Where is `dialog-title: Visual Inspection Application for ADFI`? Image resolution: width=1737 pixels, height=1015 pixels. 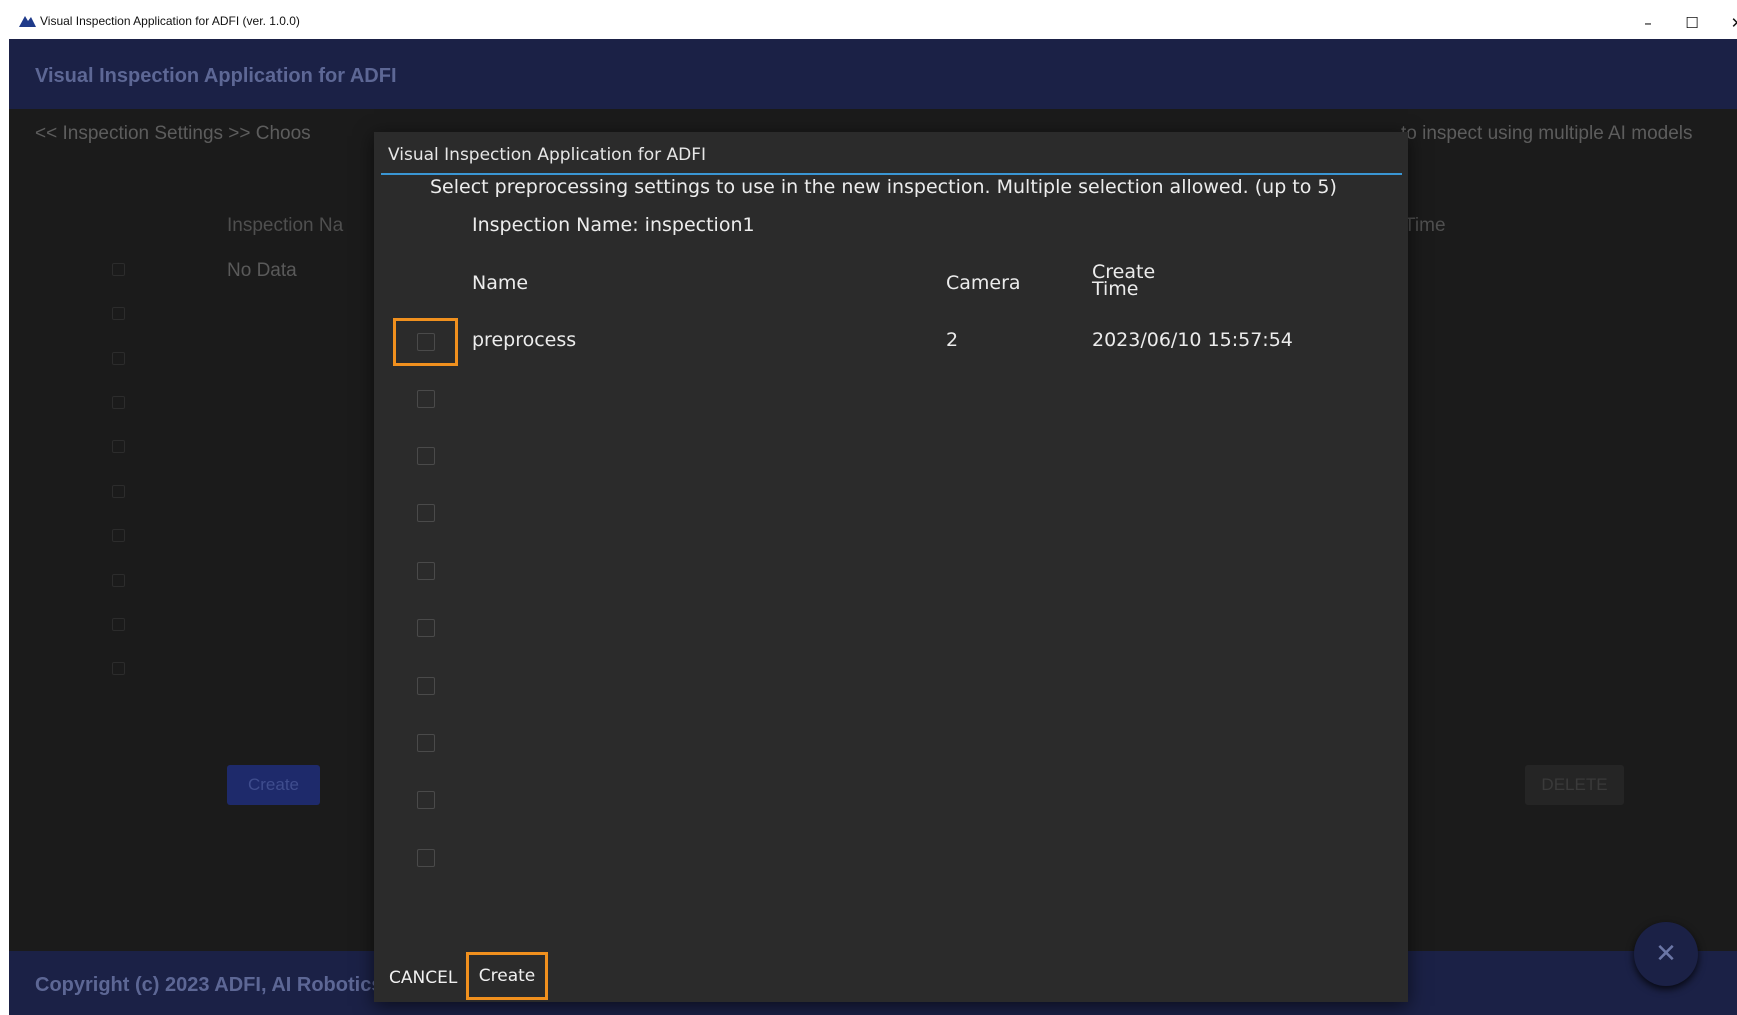
dialog-title: Visual Inspection Application for ADFI is located at coordinates (547, 155).